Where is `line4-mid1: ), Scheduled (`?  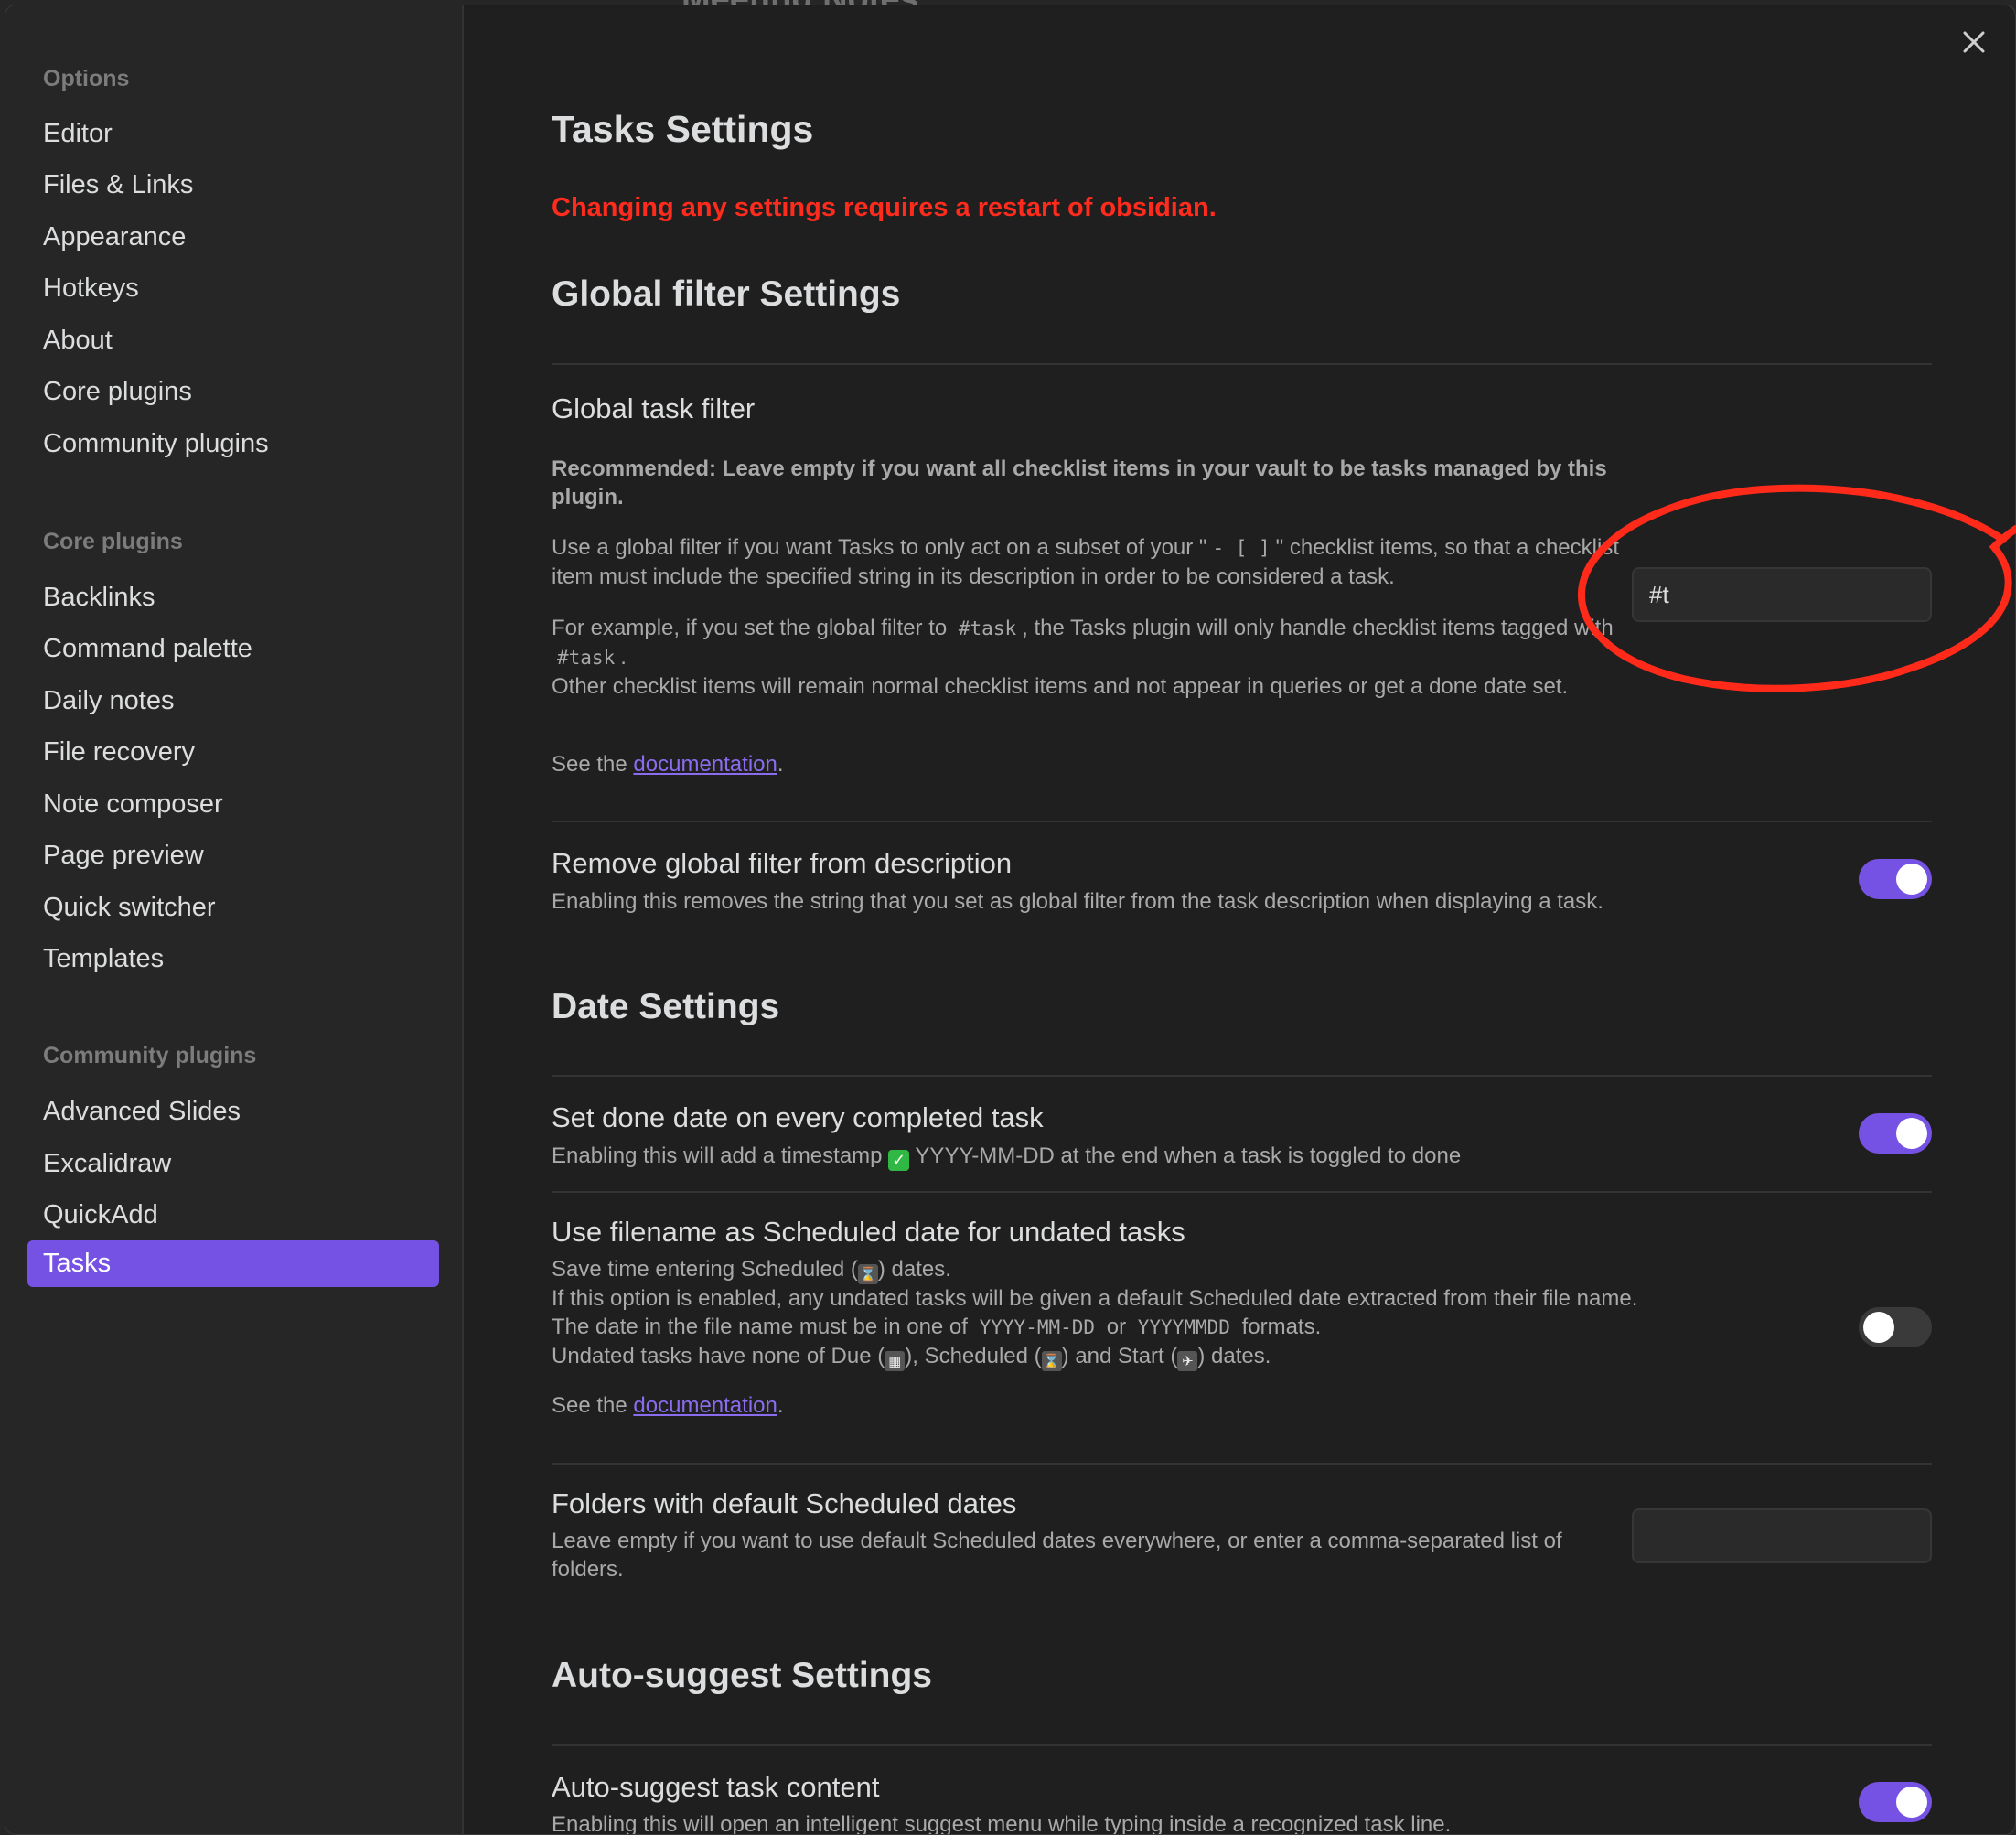 line4-mid1: ), Scheduled ( is located at coordinates (973, 1356).